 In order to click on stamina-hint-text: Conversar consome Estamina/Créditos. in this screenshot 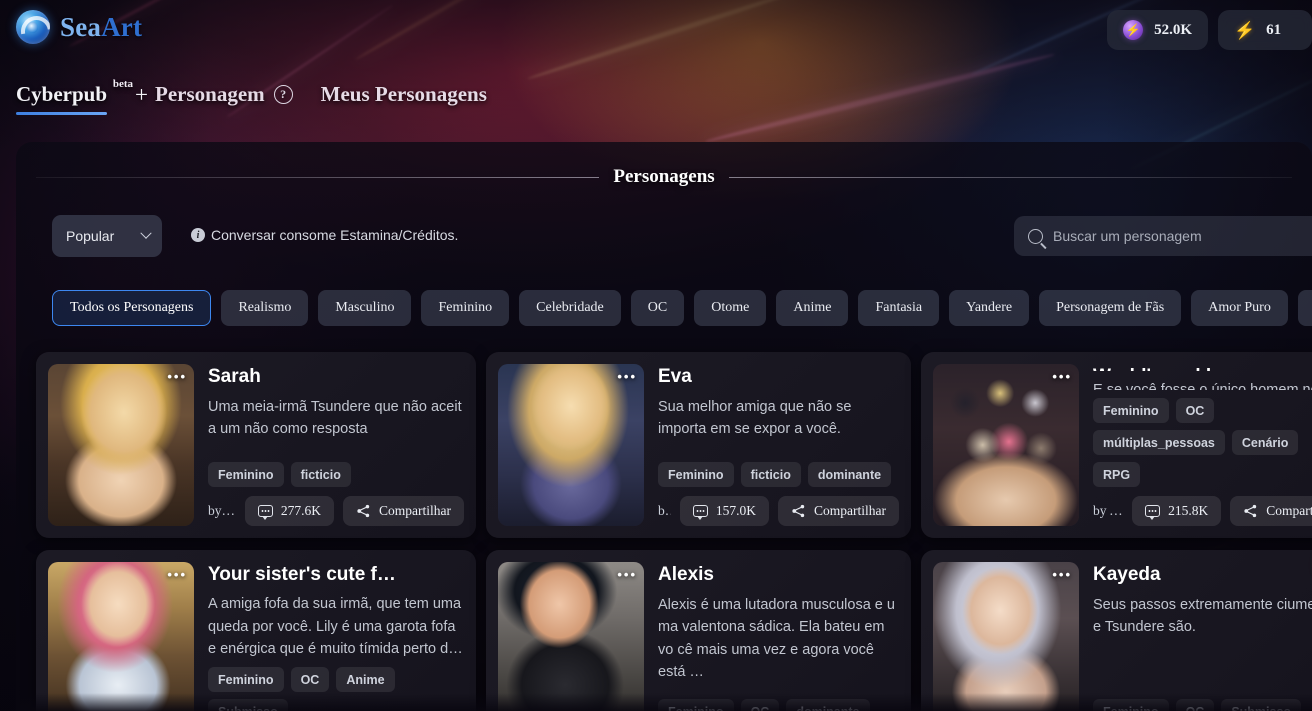, I will do `click(335, 235)`.